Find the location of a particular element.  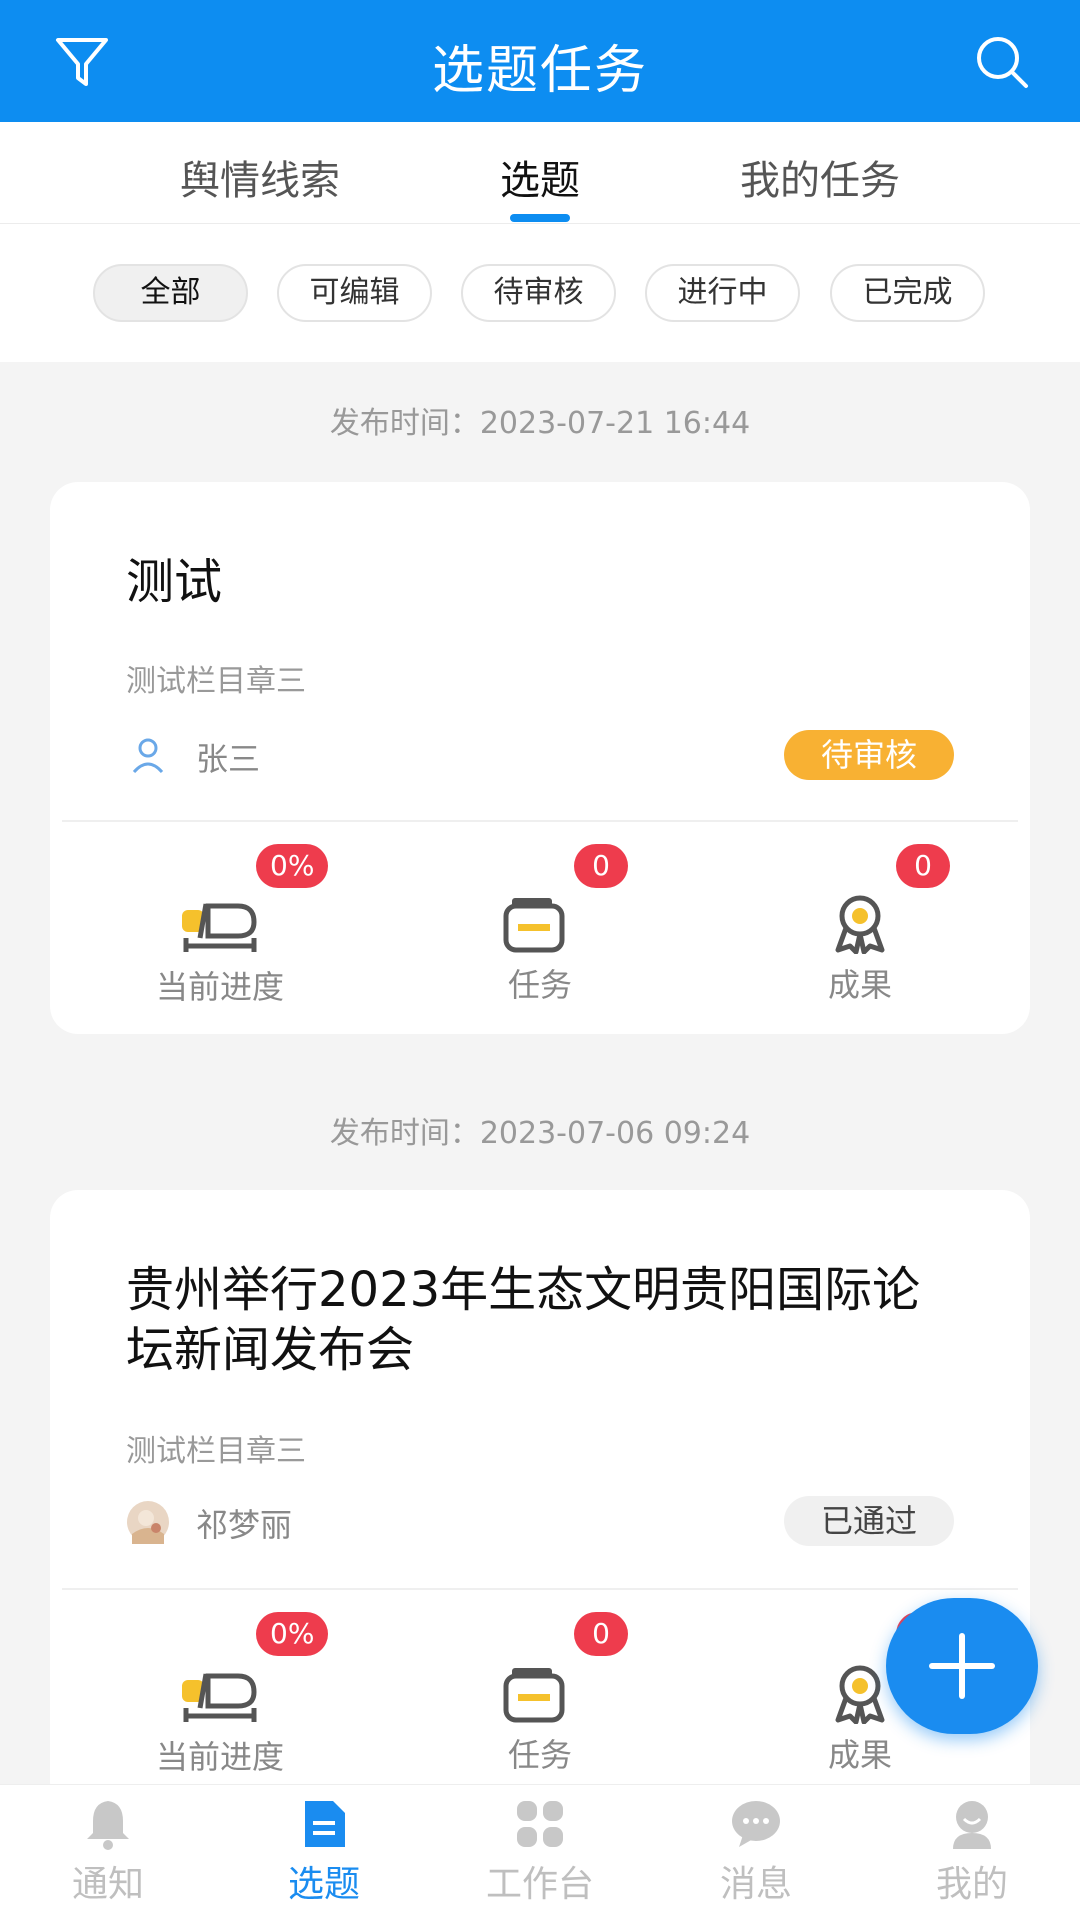

plus-icon is located at coordinates (962, 1666).